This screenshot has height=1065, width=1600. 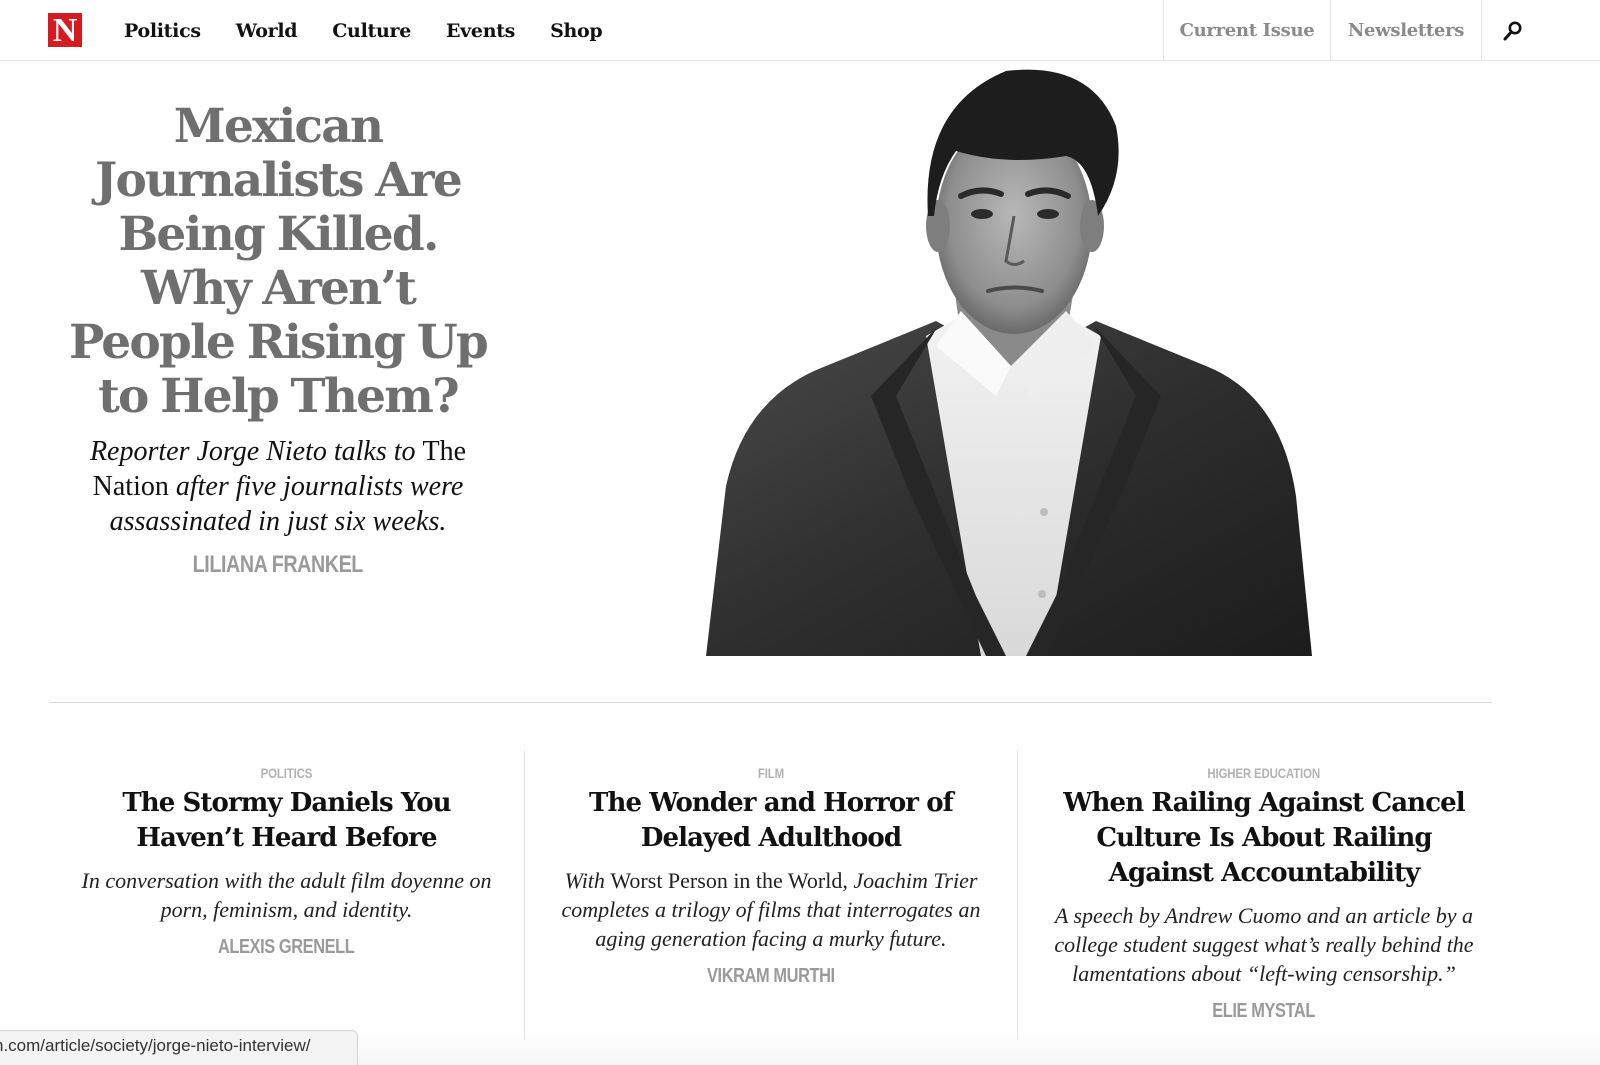 What do you see at coordinates (771, 773) in the screenshot?
I see `article-kicker: FILM` at bounding box center [771, 773].